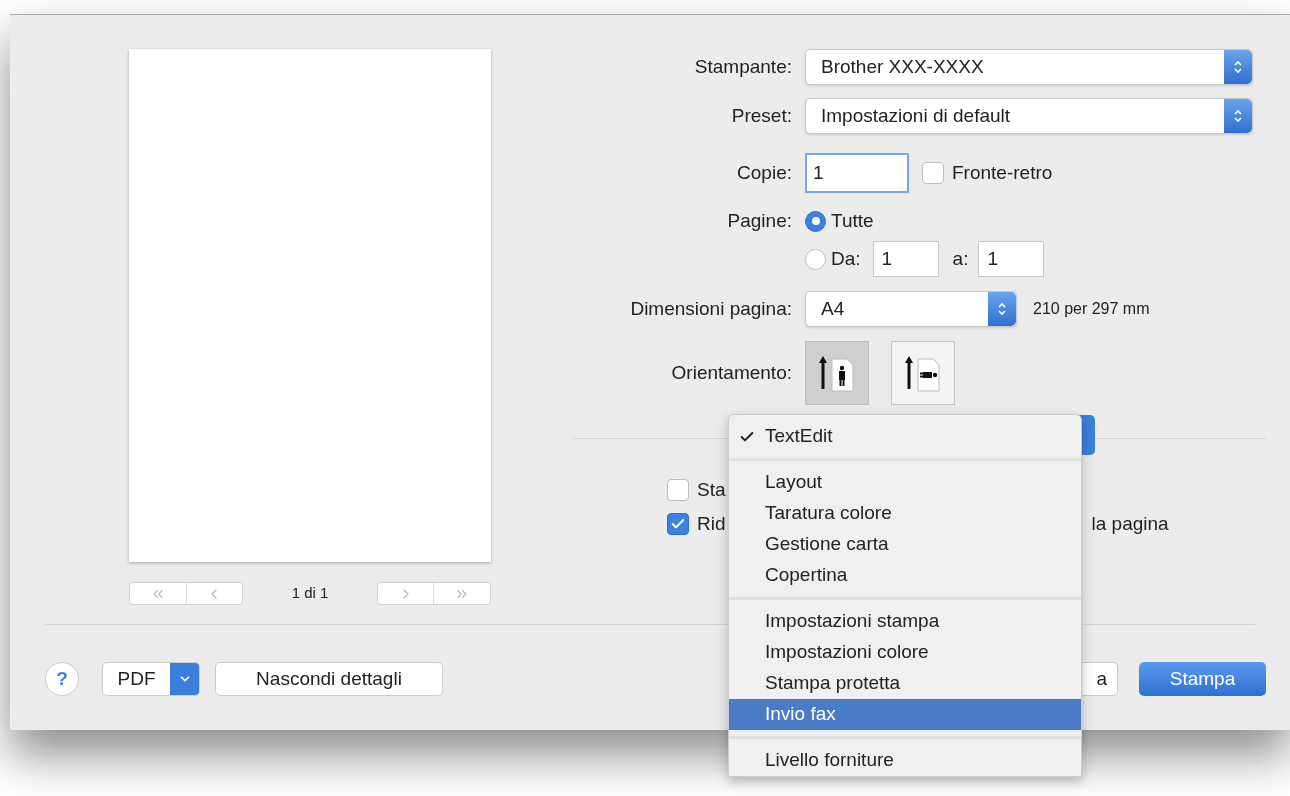 This screenshot has width=1290, height=796. What do you see at coordinates (759, 220) in the screenshot?
I see `field-label: Pagine:` at bounding box center [759, 220].